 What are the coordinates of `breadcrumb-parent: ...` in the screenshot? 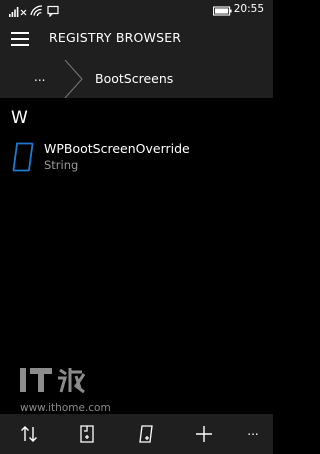 It's located at (41, 79).